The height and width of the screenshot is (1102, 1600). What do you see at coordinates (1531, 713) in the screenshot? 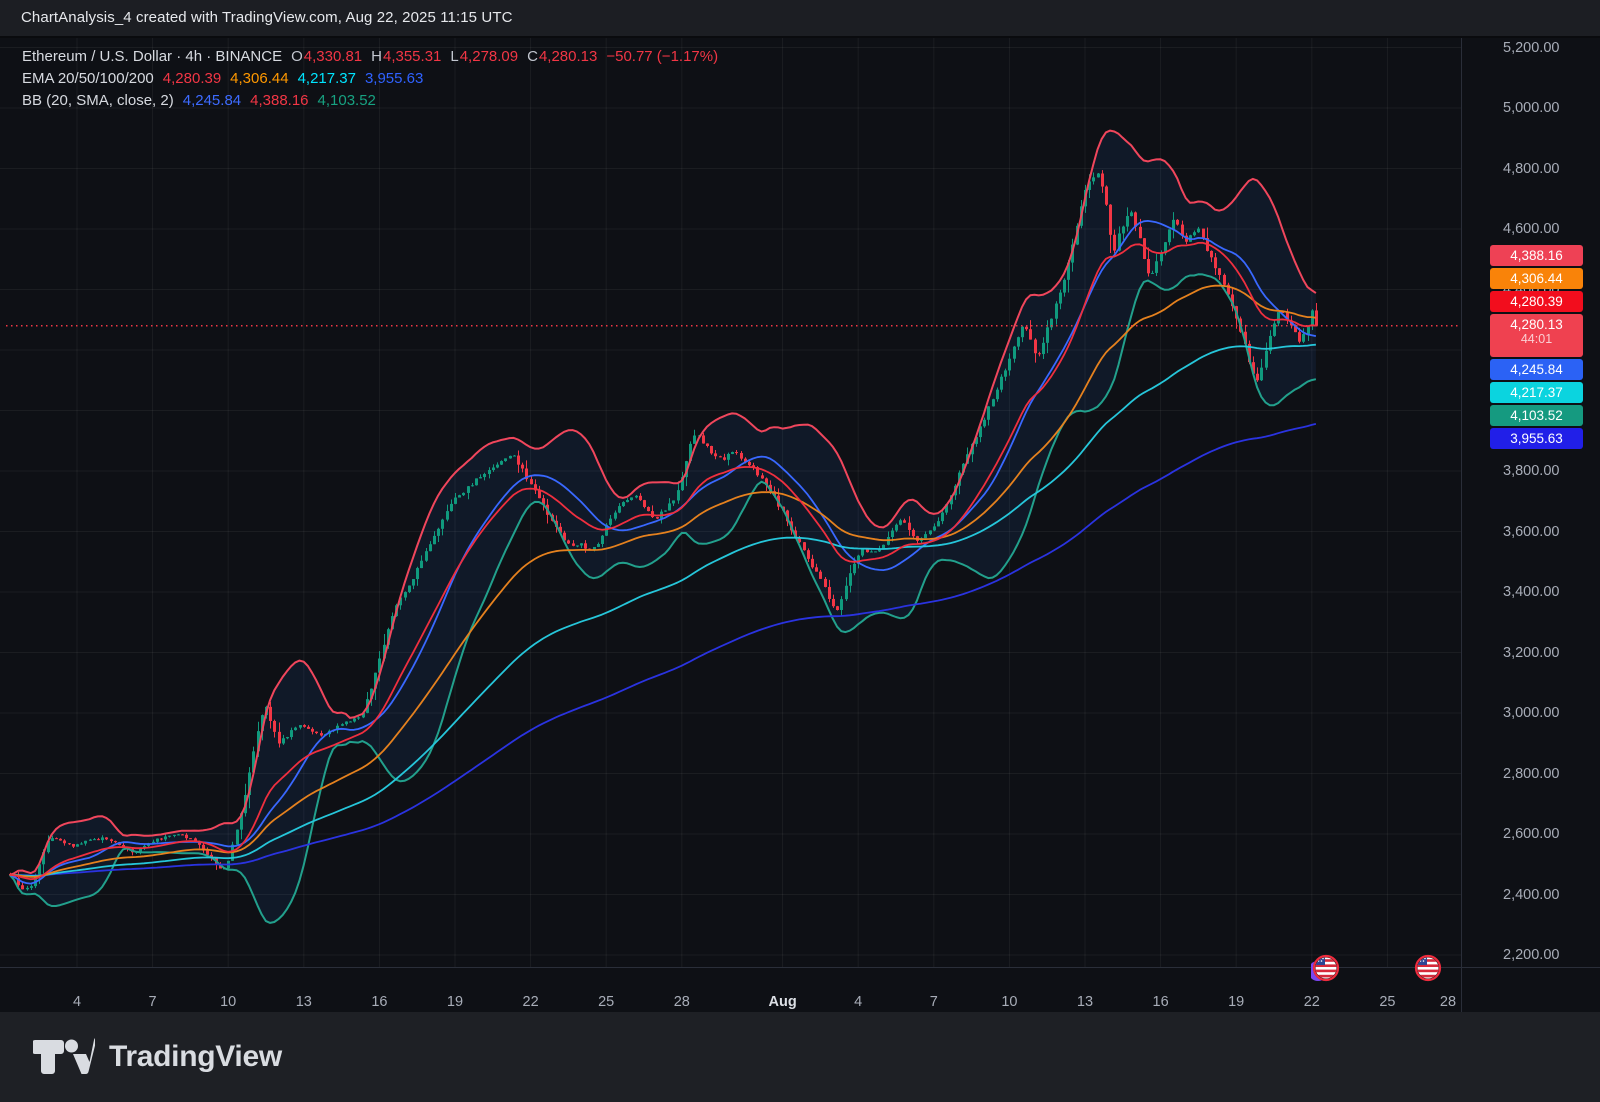
I see `price-axis-label: 3,000.00` at bounding box center [1531, 713].